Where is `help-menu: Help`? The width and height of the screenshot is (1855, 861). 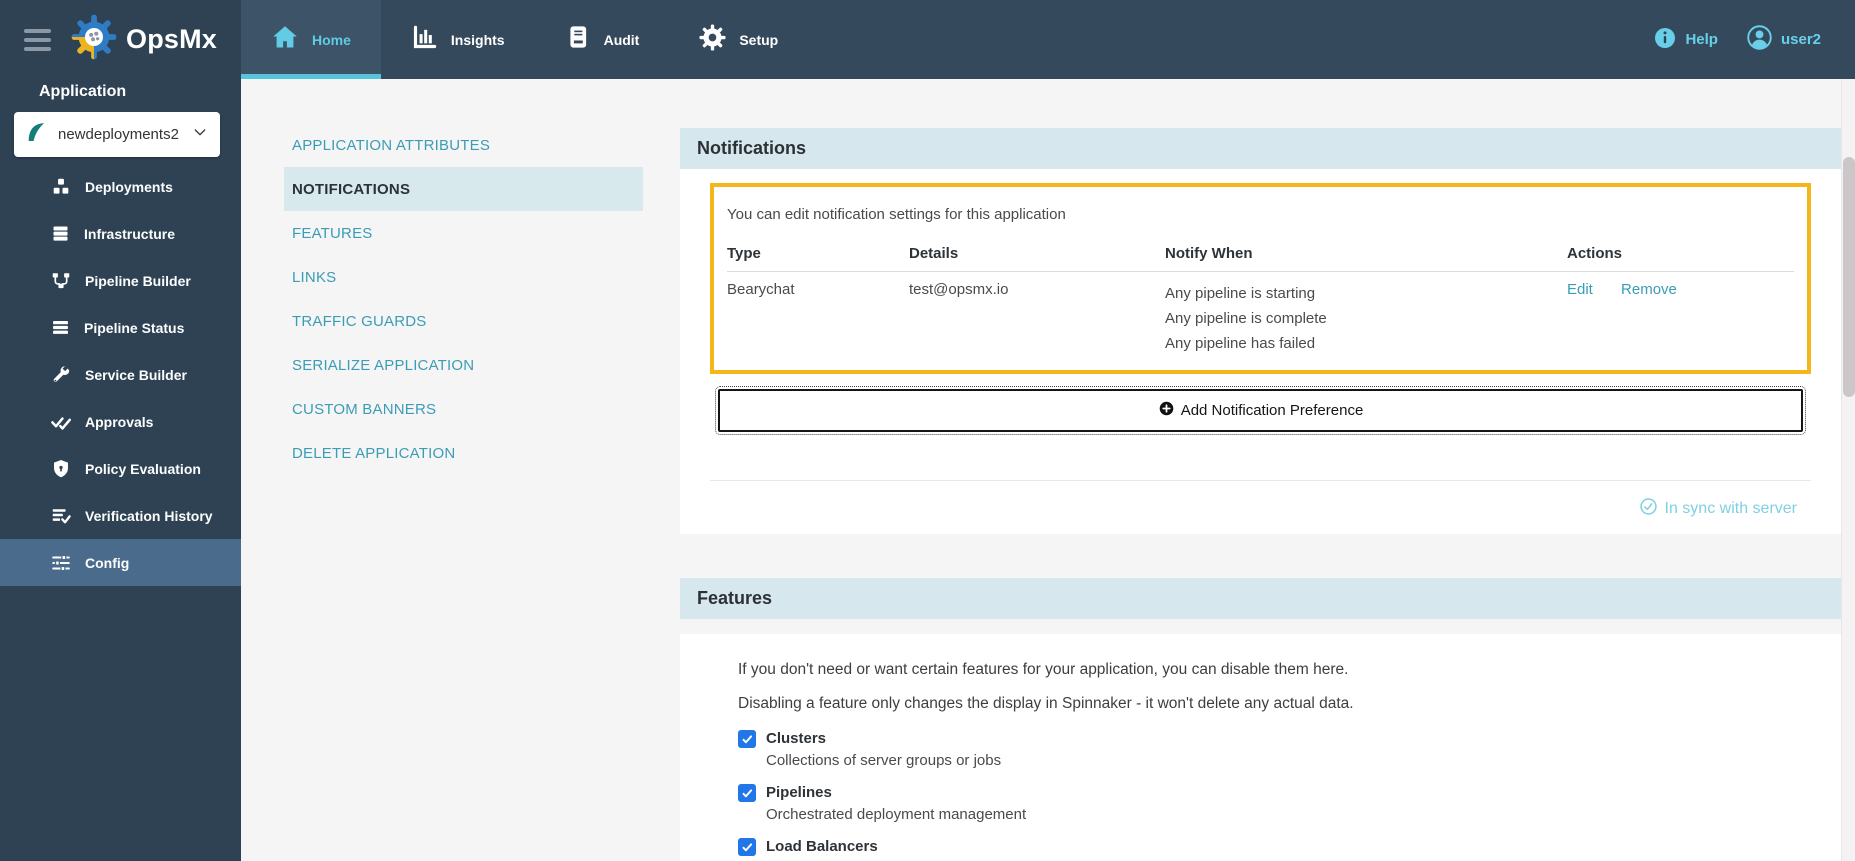
help-menu: Help is located at coordinates (1685, 40).